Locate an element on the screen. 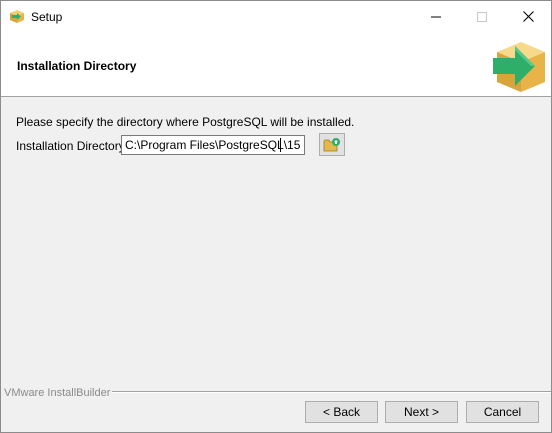 This screenshot has width=552, height=433. minimize-icon is located at coordinates (436, 16).